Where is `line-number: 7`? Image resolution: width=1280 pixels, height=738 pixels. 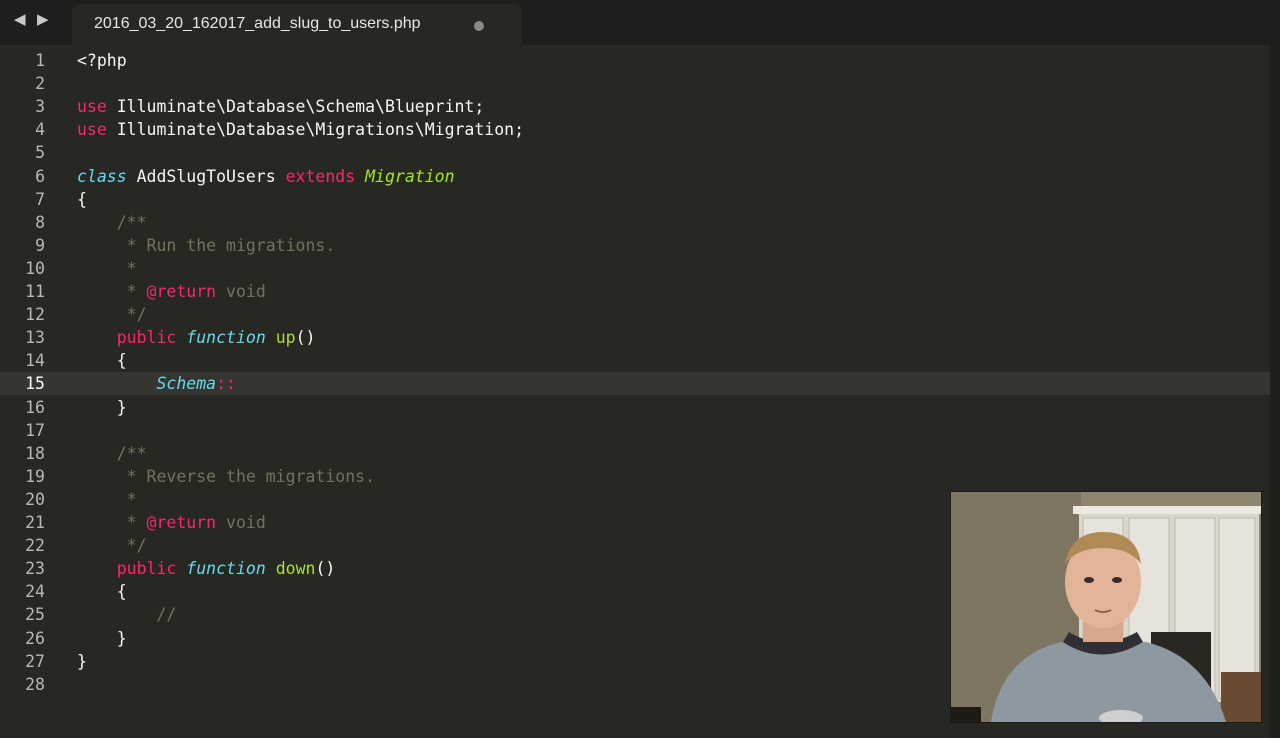
line-number: 7 is located at coordinates (40, 199).